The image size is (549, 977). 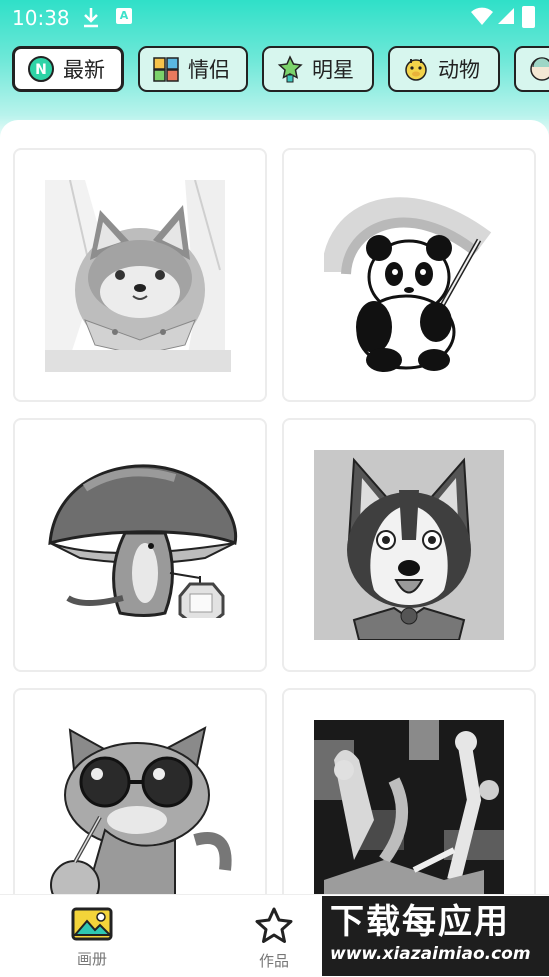 I want to click on status-time: 10:38, so click(x=41, y=18).